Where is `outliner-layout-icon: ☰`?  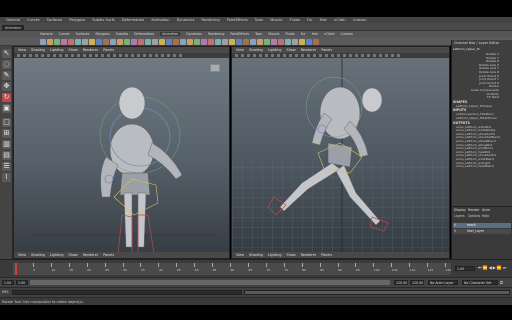 outliner-layout-icon: ☰ is located at coordinates (6, 166).